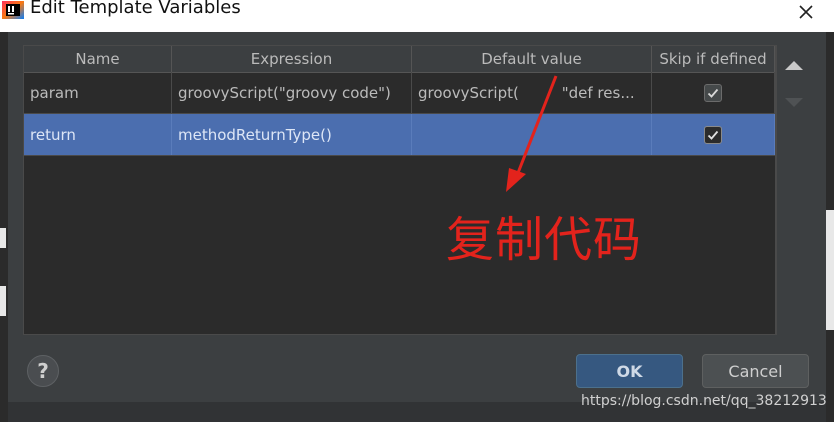  What do you see at coordinates (755, 371) in the screenshot?
I see `cancel-button: Cancel` at bounding box center [755, 371].